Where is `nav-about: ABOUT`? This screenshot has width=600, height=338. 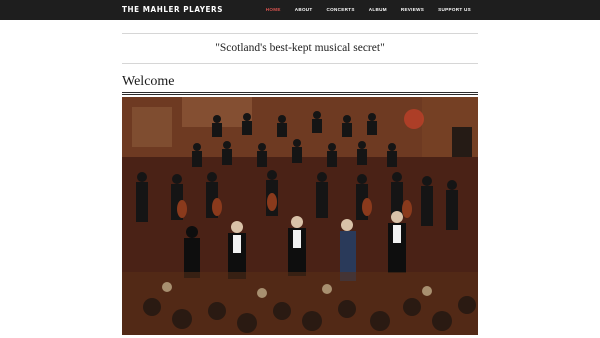
nav-about: ABOUT is located at coordinates (304, 10).